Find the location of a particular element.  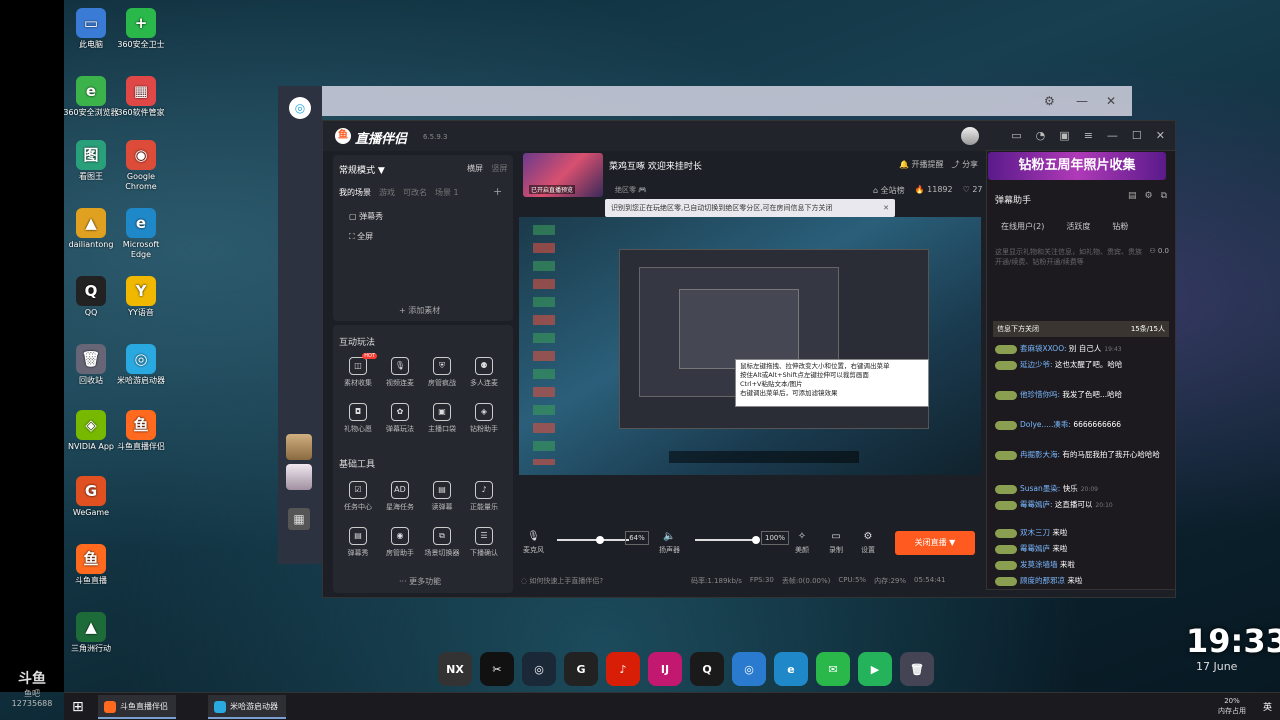

tool-interactive_tools-4: ◘ 礼物心愿 is located at coordinates (358, 418).